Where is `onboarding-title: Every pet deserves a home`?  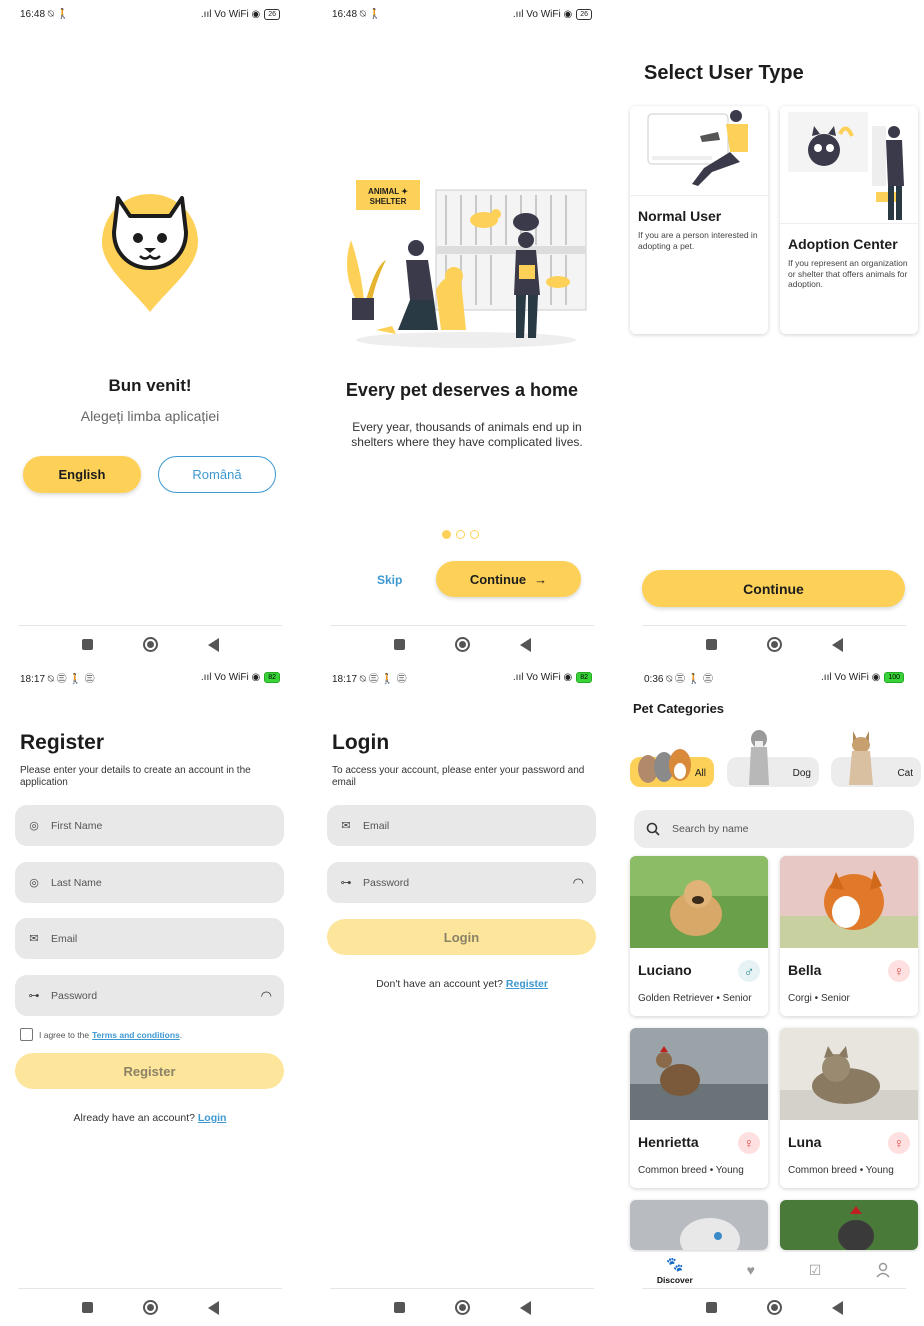 onboarding-title: Every pet deserves a home is located at coordinates (462, 390).